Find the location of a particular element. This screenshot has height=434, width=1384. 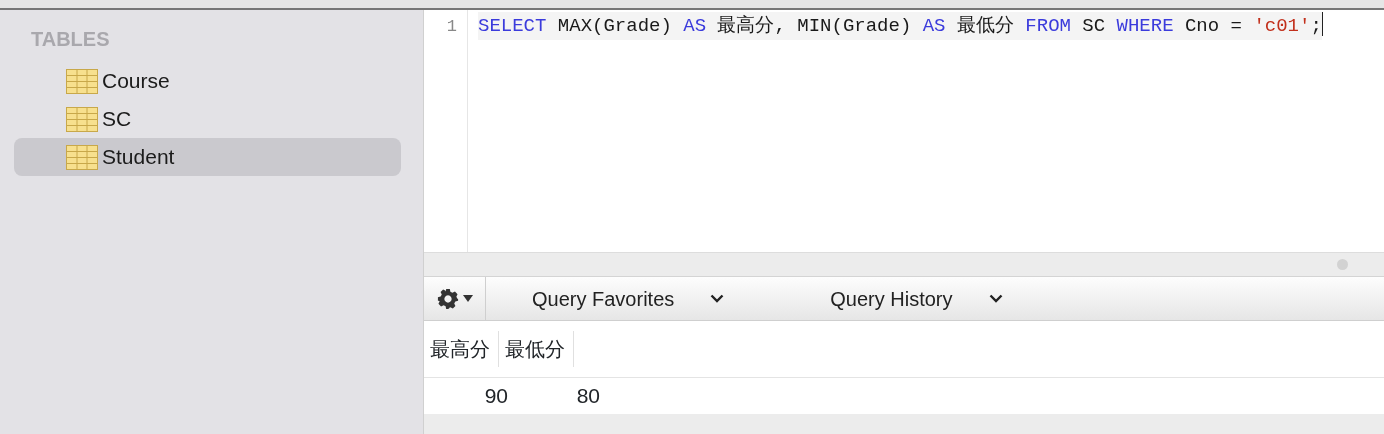

table-cell-text: 80 is located at coordinates (587, 396).